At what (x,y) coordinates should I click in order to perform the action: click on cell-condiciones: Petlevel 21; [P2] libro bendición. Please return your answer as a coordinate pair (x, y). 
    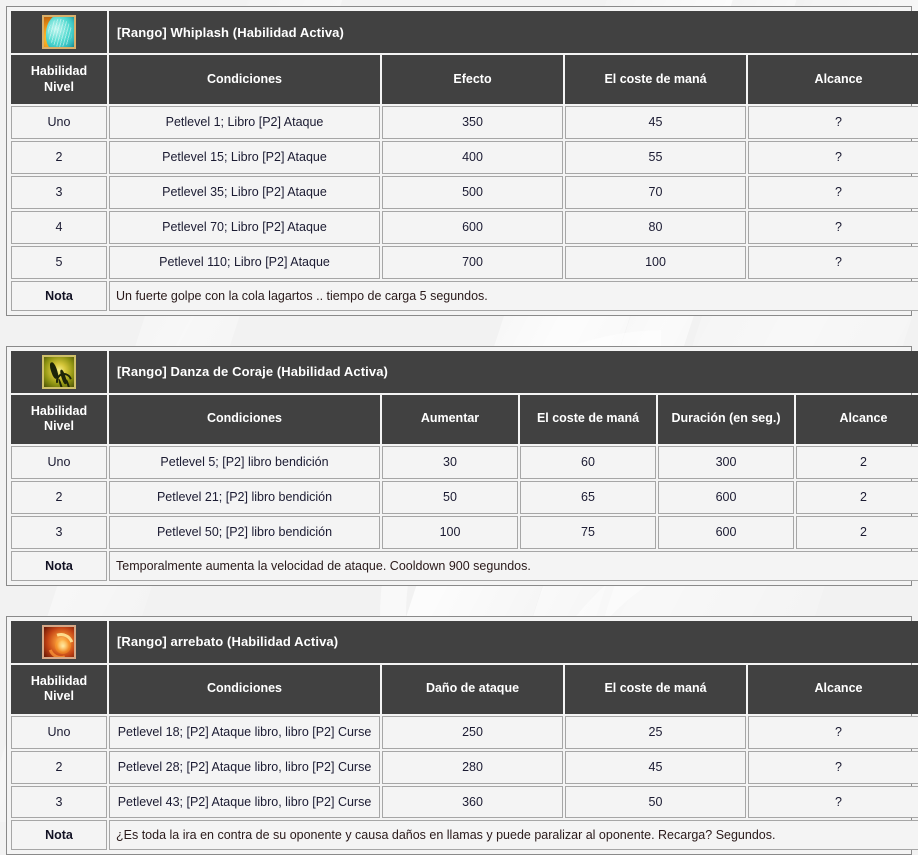
    Looking at the image, I should click on (244, 497).